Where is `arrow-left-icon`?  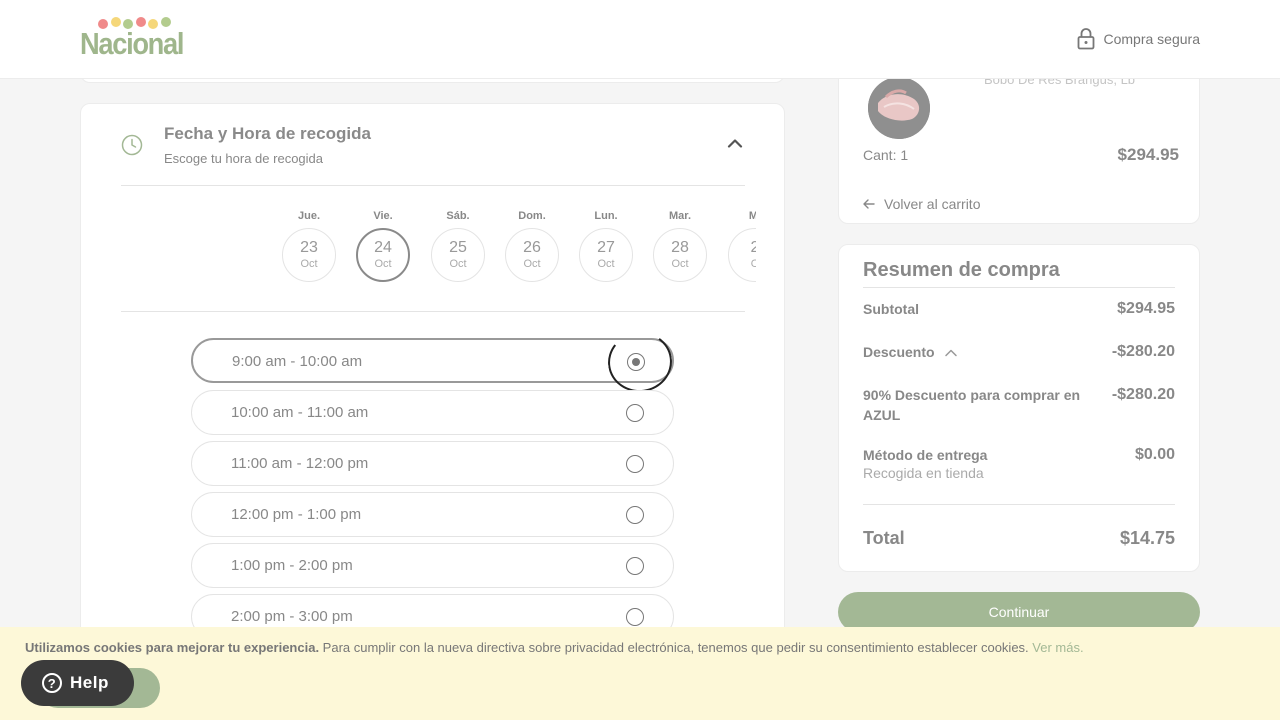 arrow-left-icon is located at coordinates (869, 204).